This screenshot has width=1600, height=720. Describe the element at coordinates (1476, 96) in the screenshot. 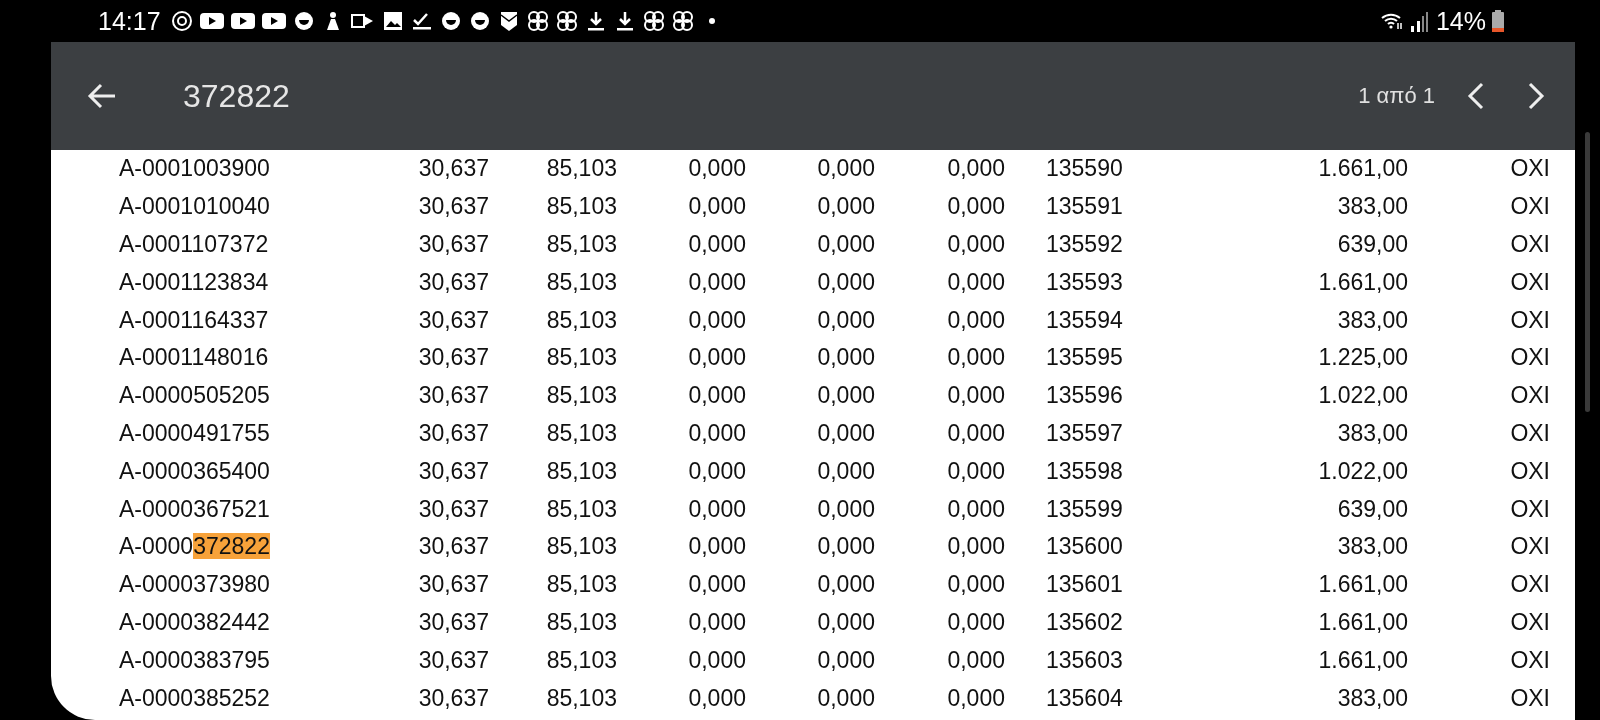

I see `chevron-left-icon` at that location.